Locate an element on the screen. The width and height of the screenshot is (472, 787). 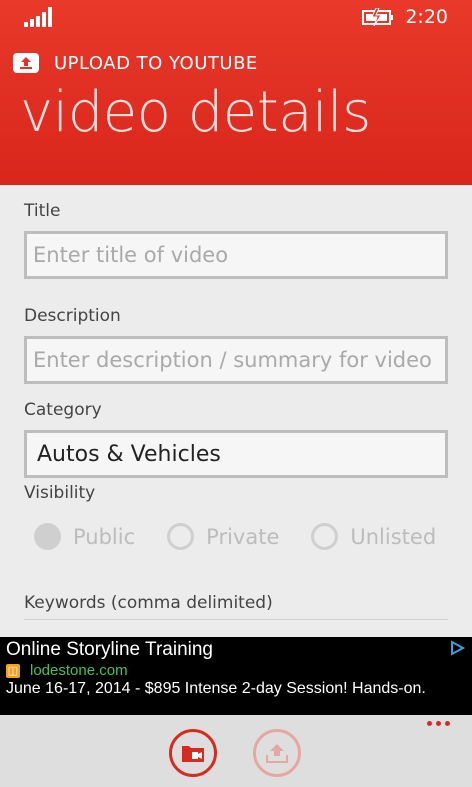
signal-strength-icon is located at coordinates (38, 17).